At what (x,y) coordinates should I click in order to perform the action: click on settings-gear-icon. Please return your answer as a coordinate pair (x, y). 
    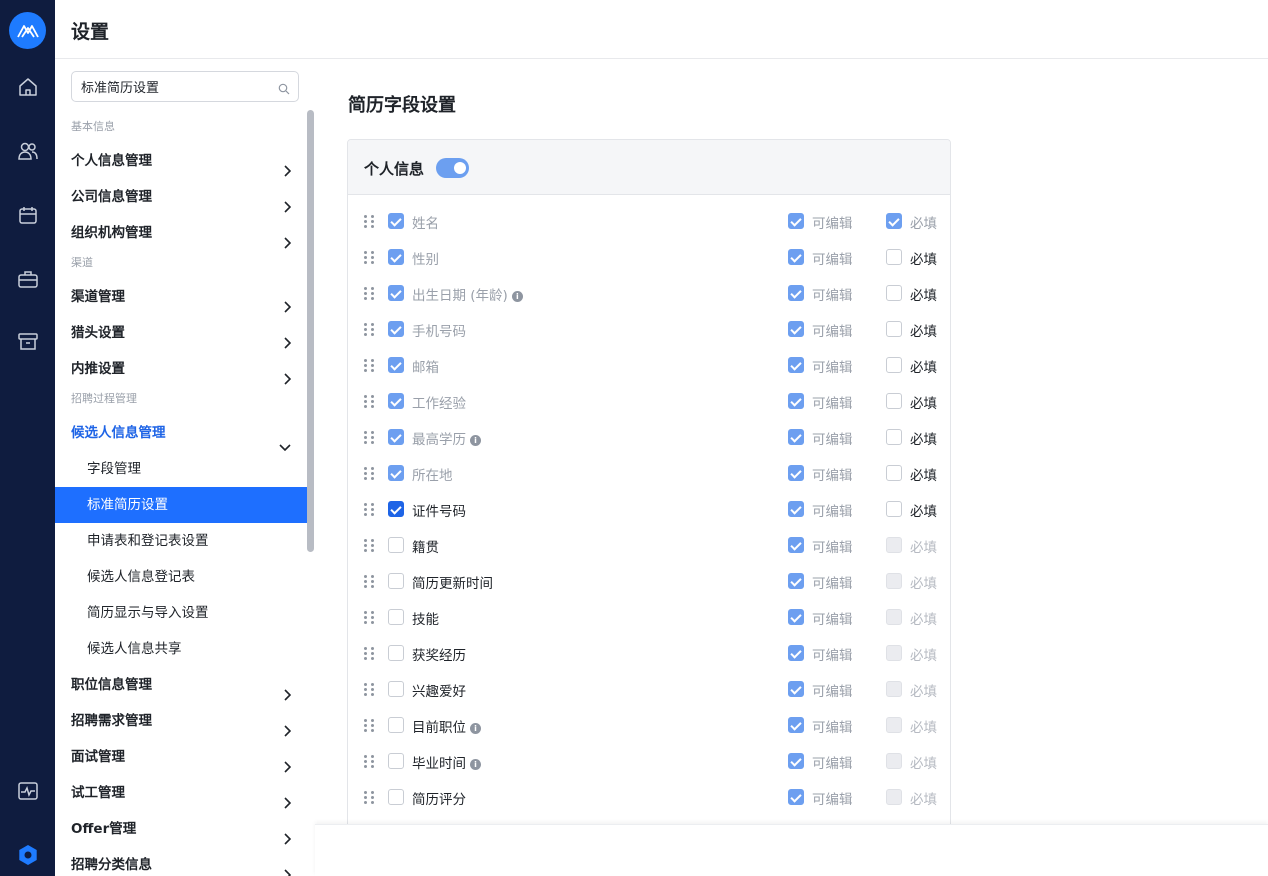
    Looking at the image, I should click on (27, 854).